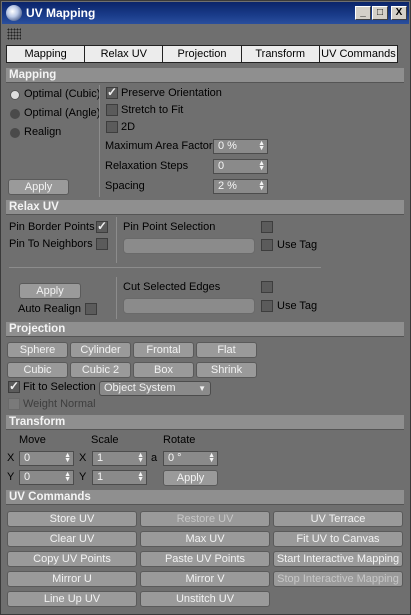  What do you see at coordinates (72, 519) in the screenshot?
I see `store-uv-button: Store UV` at bounding box center [72, 519].